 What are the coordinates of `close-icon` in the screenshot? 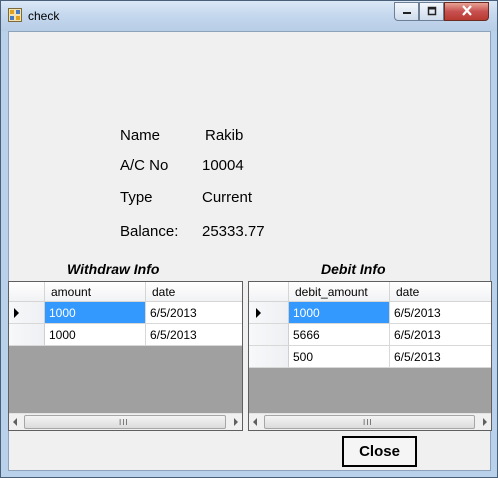 It's located at (467, 11).